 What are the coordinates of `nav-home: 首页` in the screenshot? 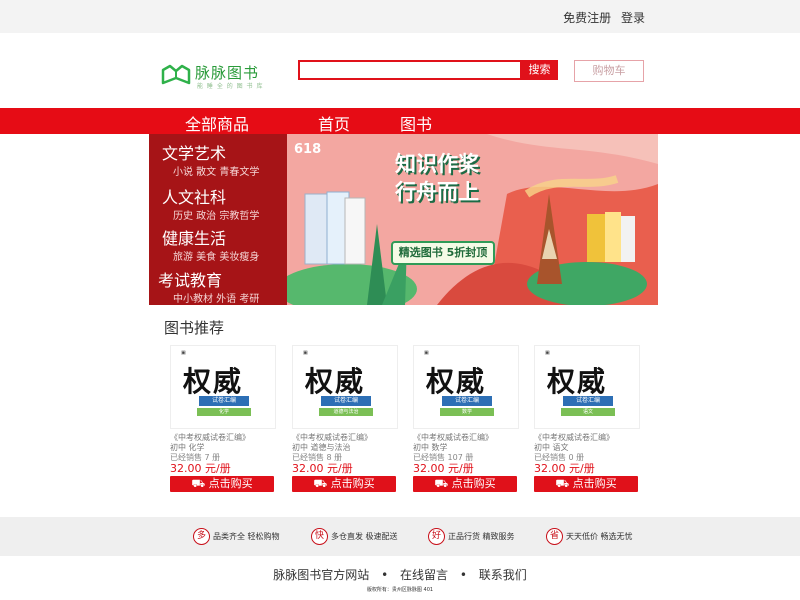 It's located at (334, 123).